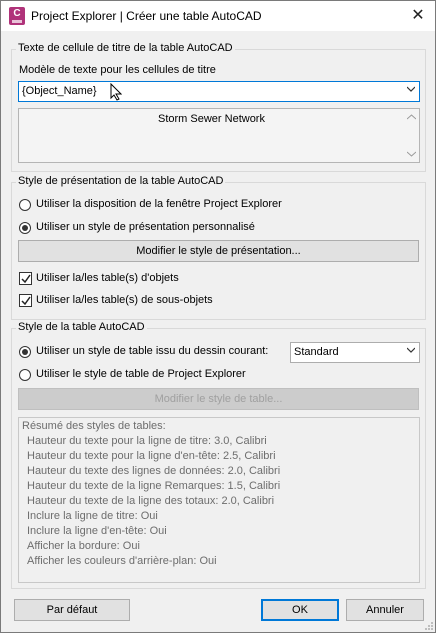 The height and width of the screenshot is (633, 436). Describe the element at coordinates (116, 92) in the screenshot. I see `mouse-cursor-icon` at that location.